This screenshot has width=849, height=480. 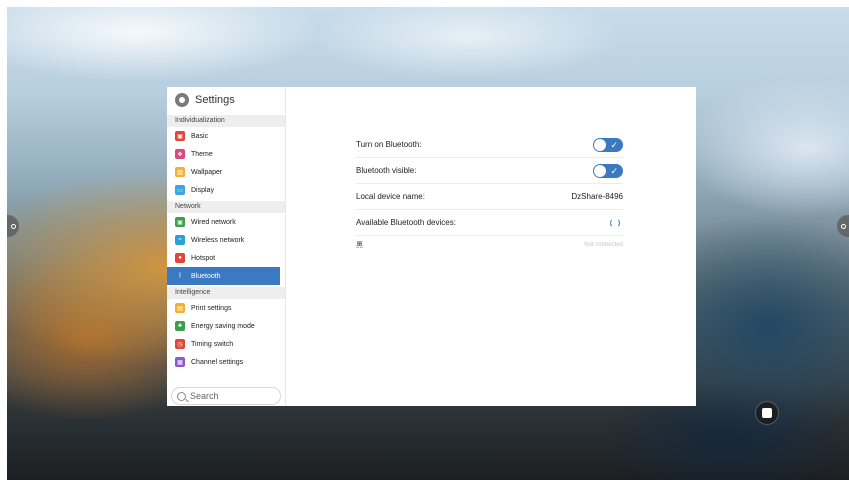 I want to click on sidebar-item-label: Wired network, so click(x=213, y=222).